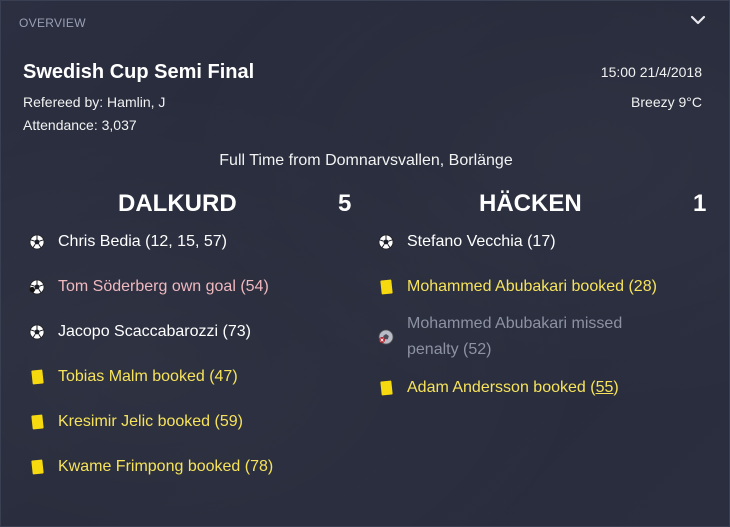 This screenshot has width=730, height=527. What do you see at coordinates (666, 102) in the screenshot?
I see `weather-text: Breezy 9°C` at bounding box center [666, 102].